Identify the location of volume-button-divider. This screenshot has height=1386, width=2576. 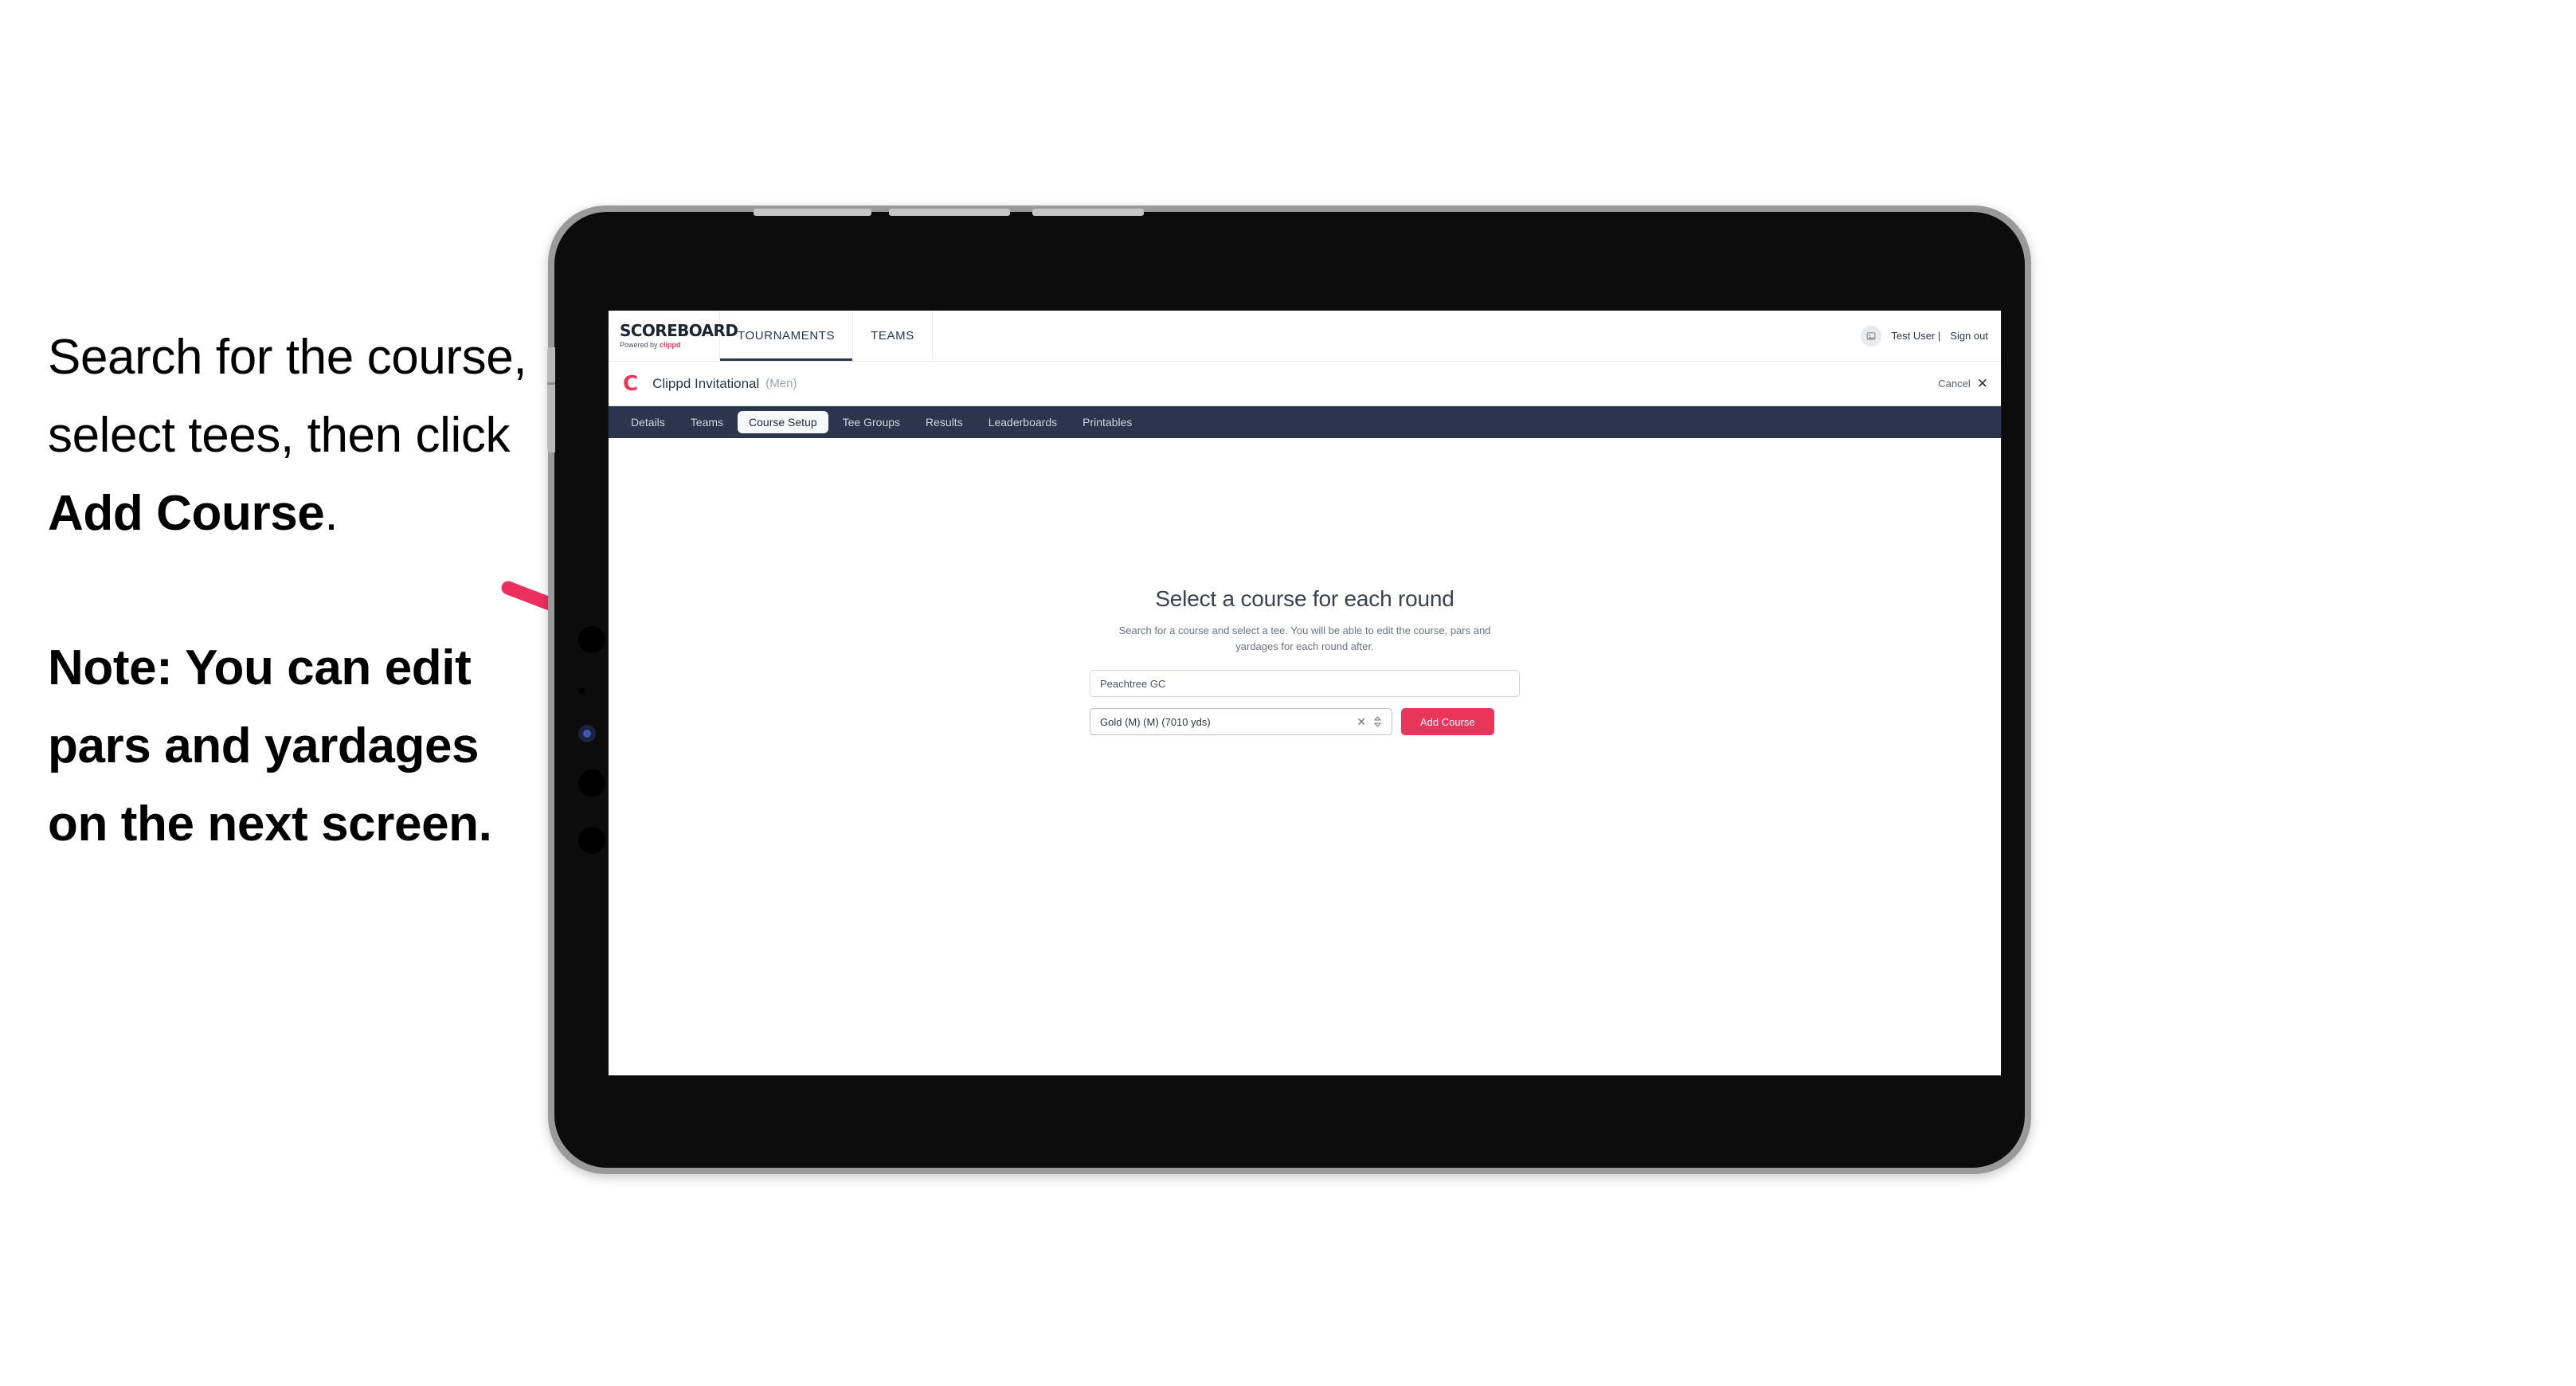
(551, 383).